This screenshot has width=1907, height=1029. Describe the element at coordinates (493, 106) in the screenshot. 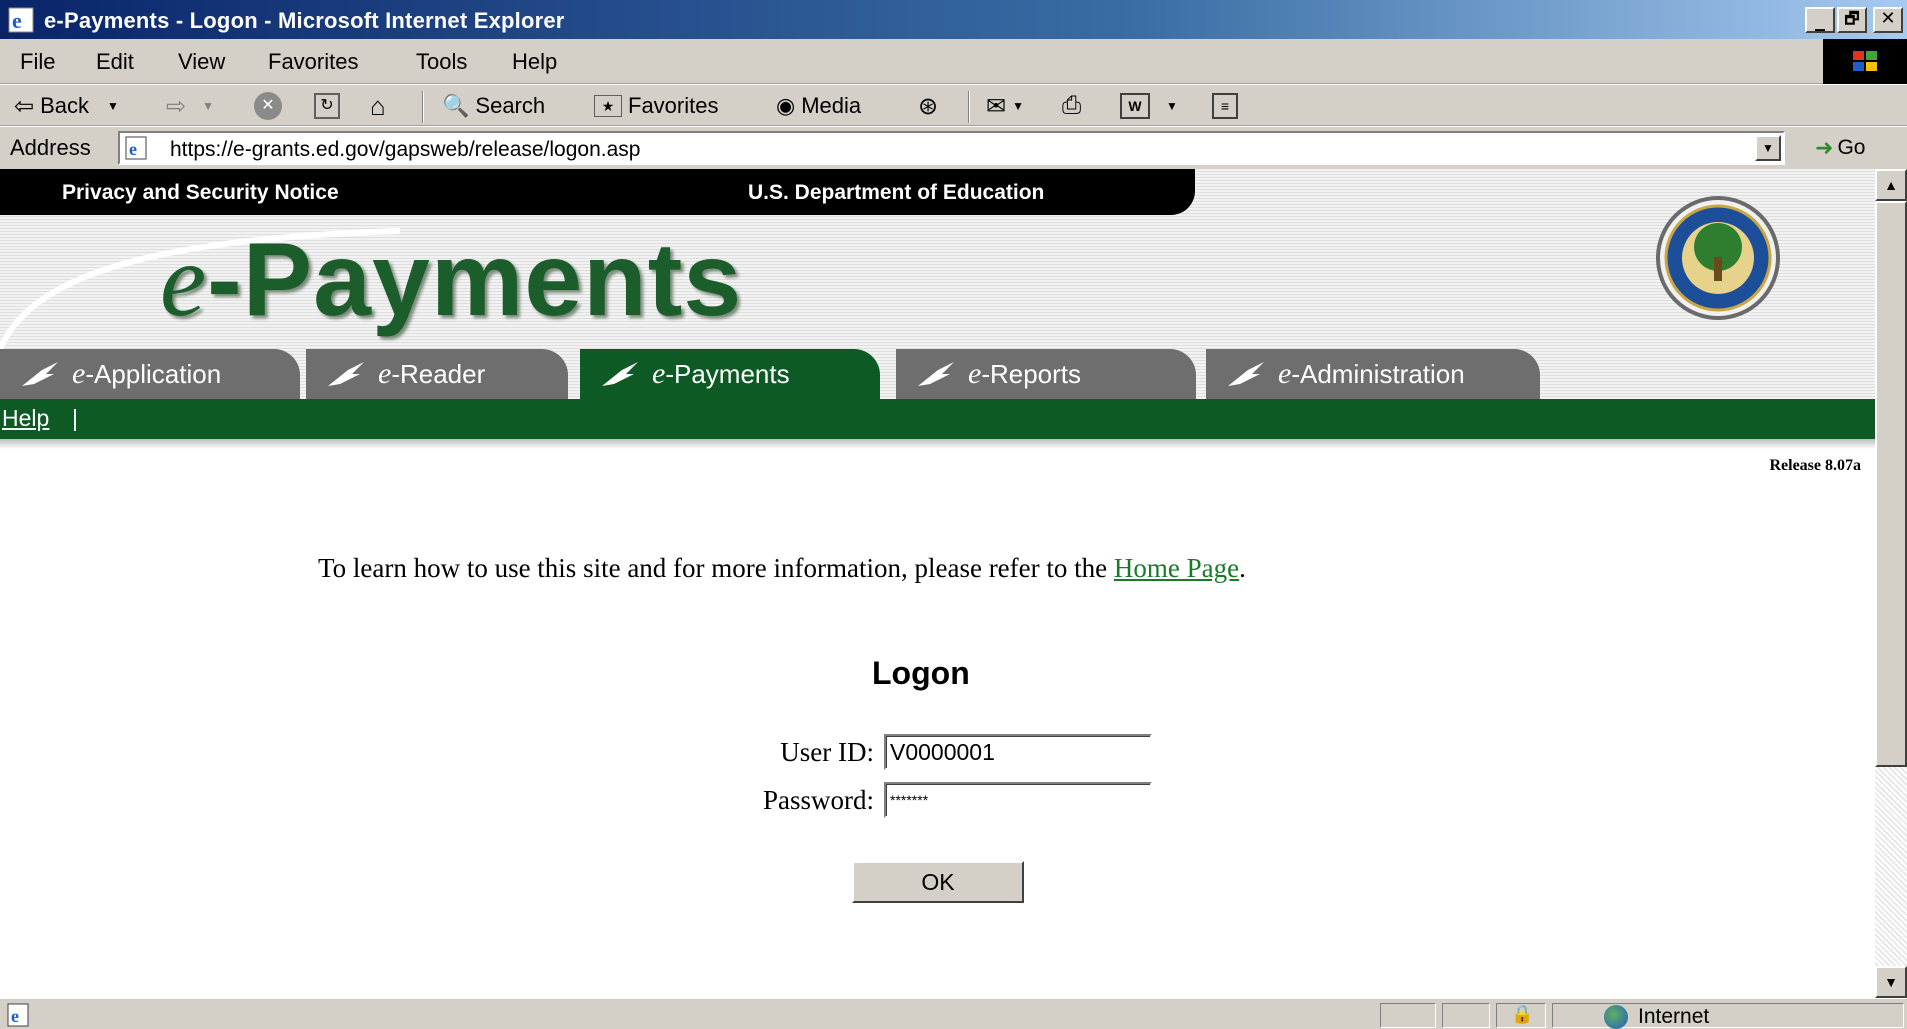

I see `search-button: 🔍 Search` at that location.